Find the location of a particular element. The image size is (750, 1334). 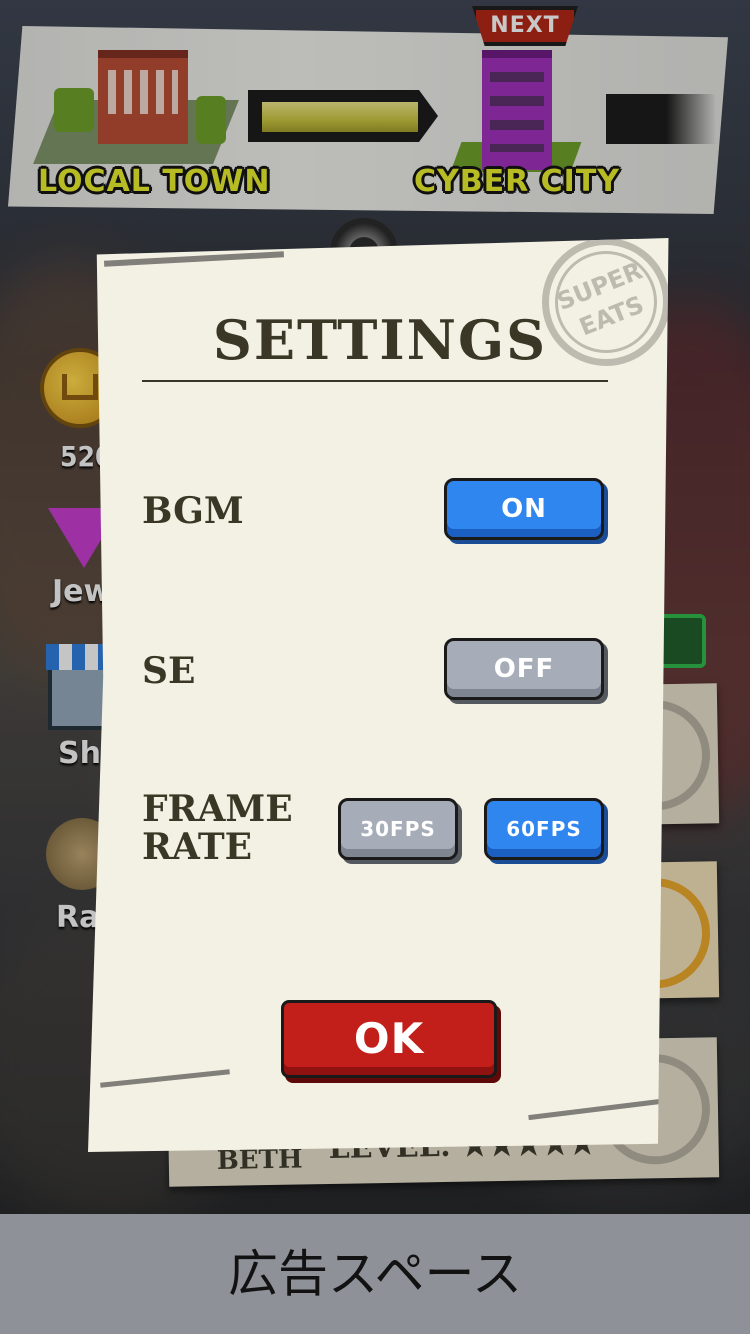

fps-30-button: 30FPS is located at coordinates (398, 829).